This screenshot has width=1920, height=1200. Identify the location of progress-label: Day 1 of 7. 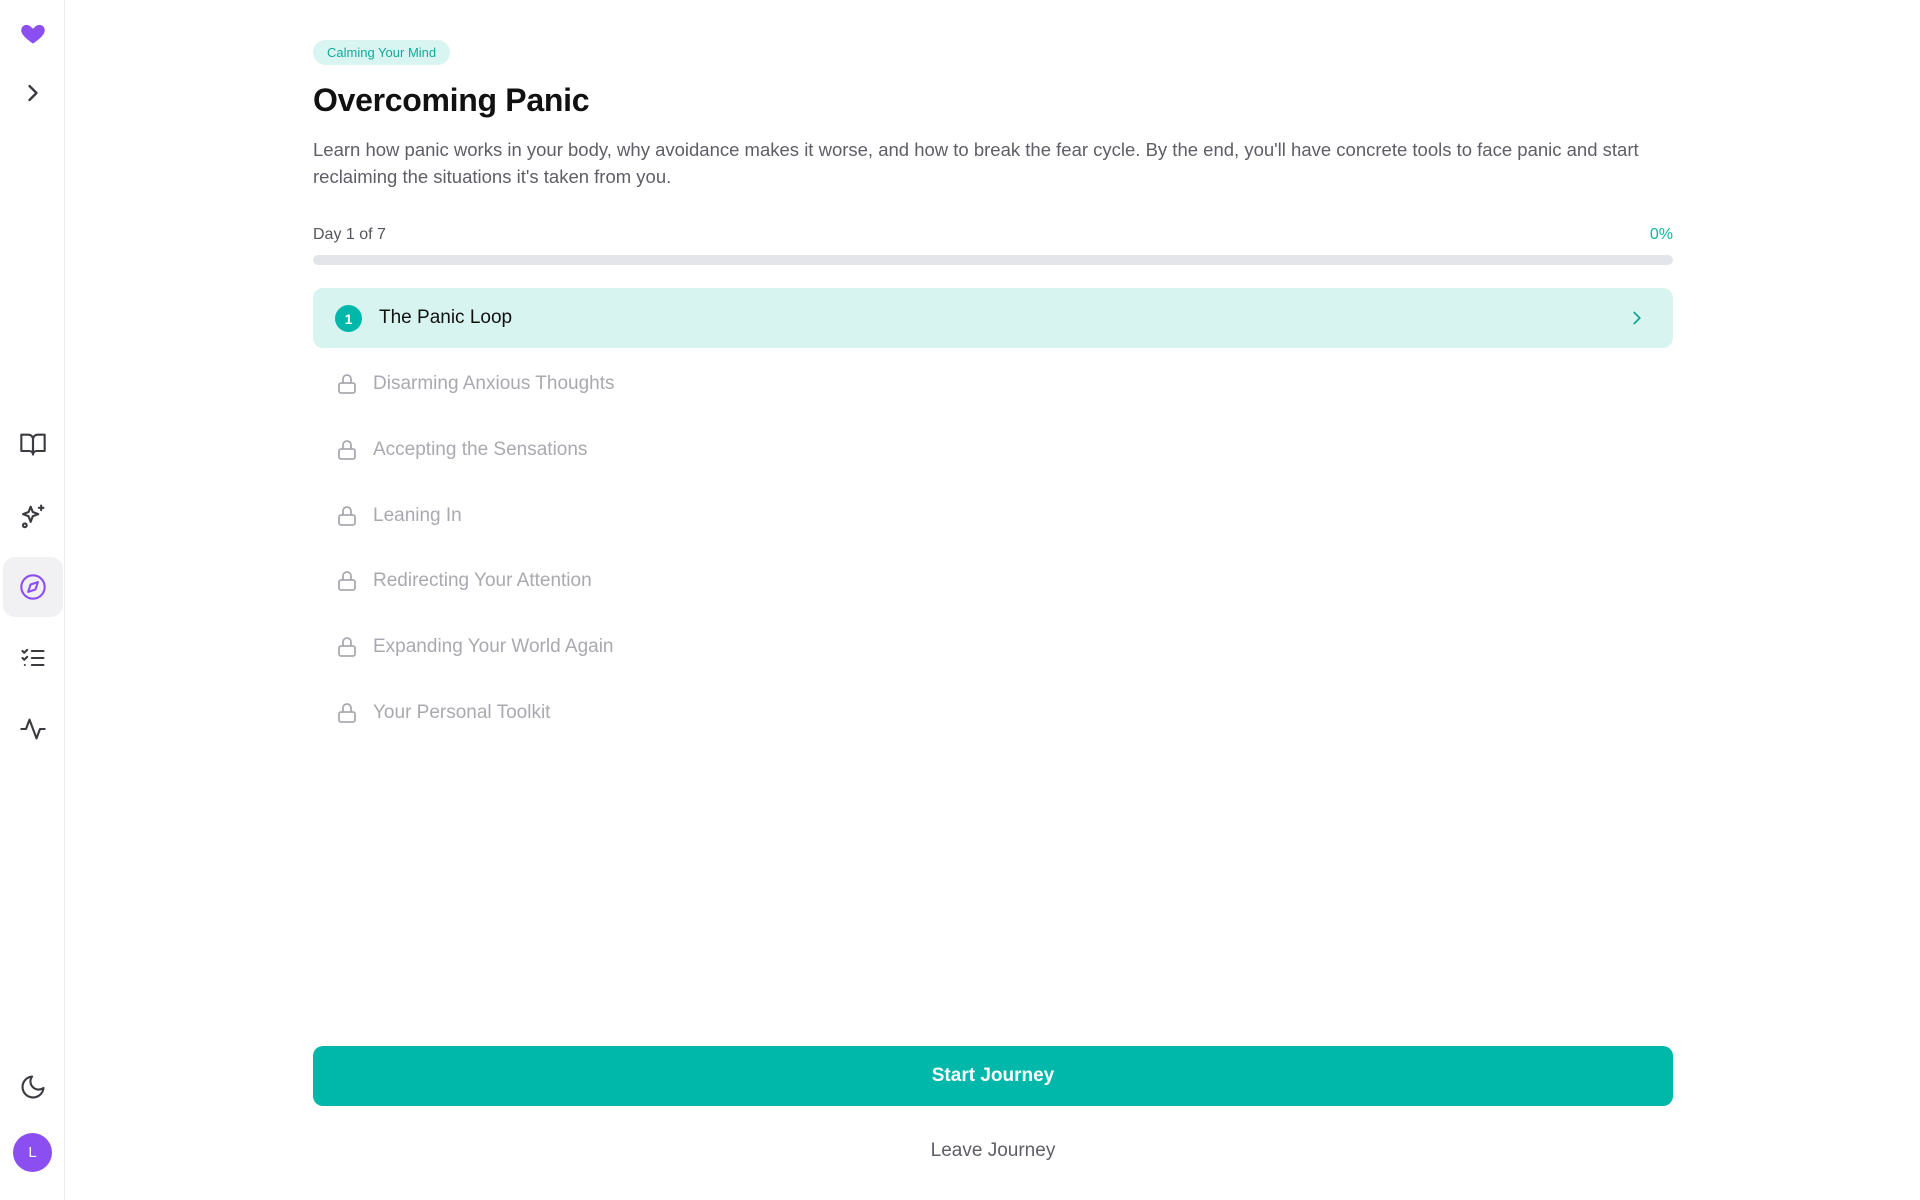
(349, 234).